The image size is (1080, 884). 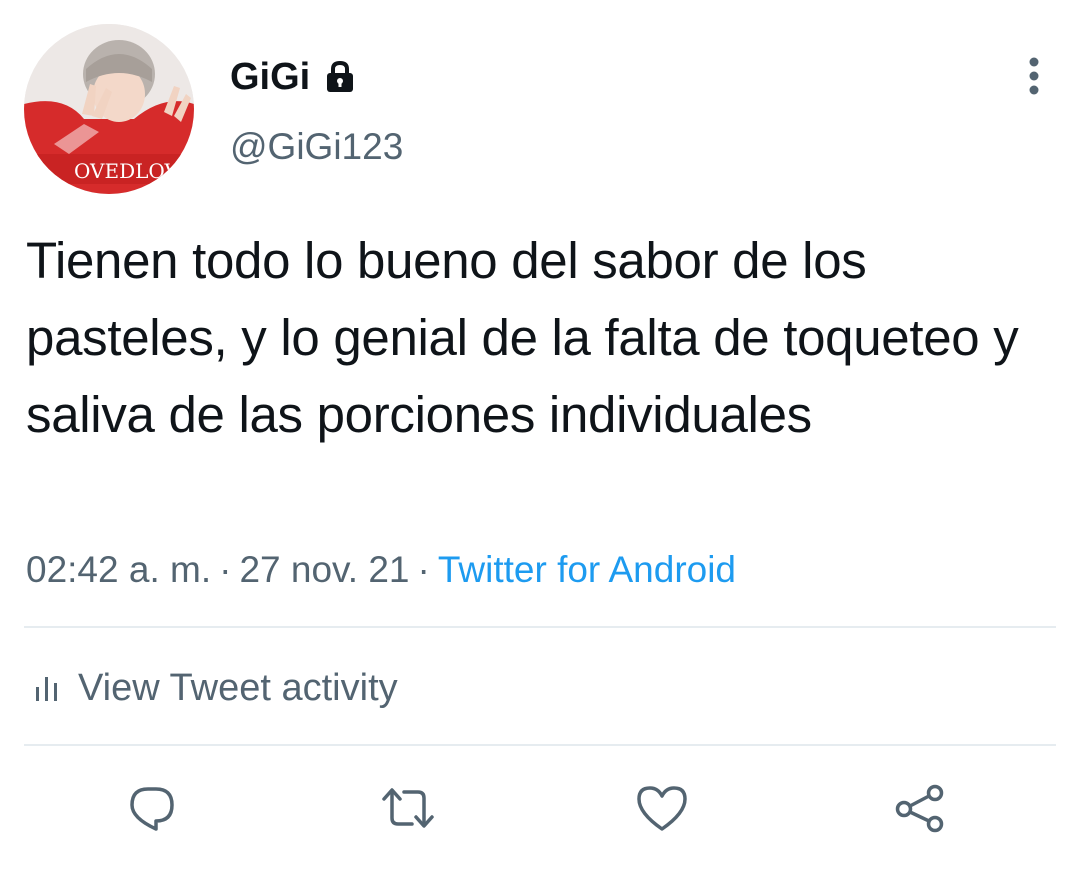 What do you see at coordinates (324, 569) in the screenshot?
I see `tweet-date: 27 nov. 21` at bounding box center [324, 569].